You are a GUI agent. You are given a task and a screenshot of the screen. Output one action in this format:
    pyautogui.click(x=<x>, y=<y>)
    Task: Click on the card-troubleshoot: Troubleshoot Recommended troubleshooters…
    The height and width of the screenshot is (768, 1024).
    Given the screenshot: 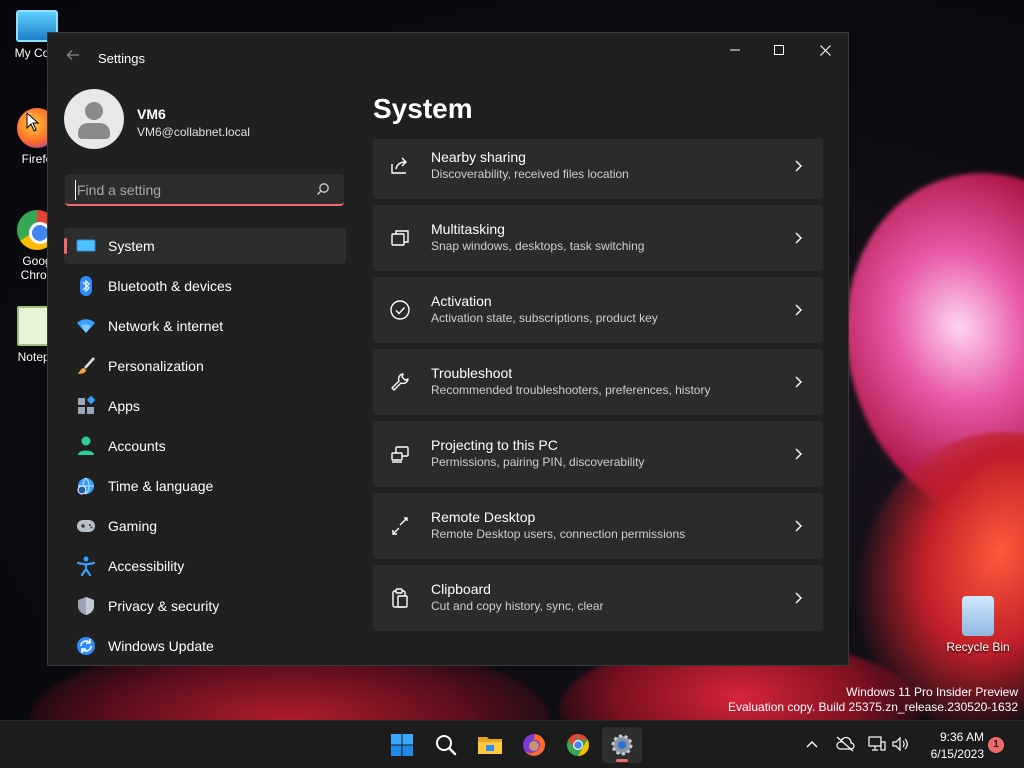 What is the action you would take?
    pyautogui.click(x=598, y=382)
    